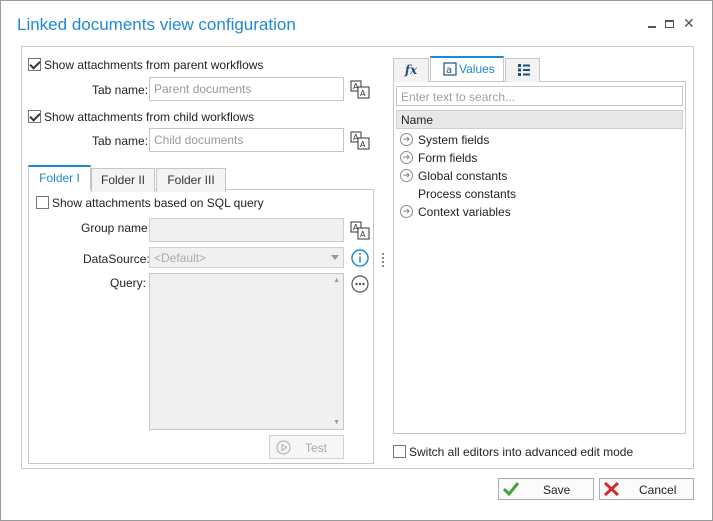 This screenshot has height=521, width=713. What do you see at coordinates (42, 202) in the screenshot?
I see `sql-query-checkbox` at bounding box center [42, 202].